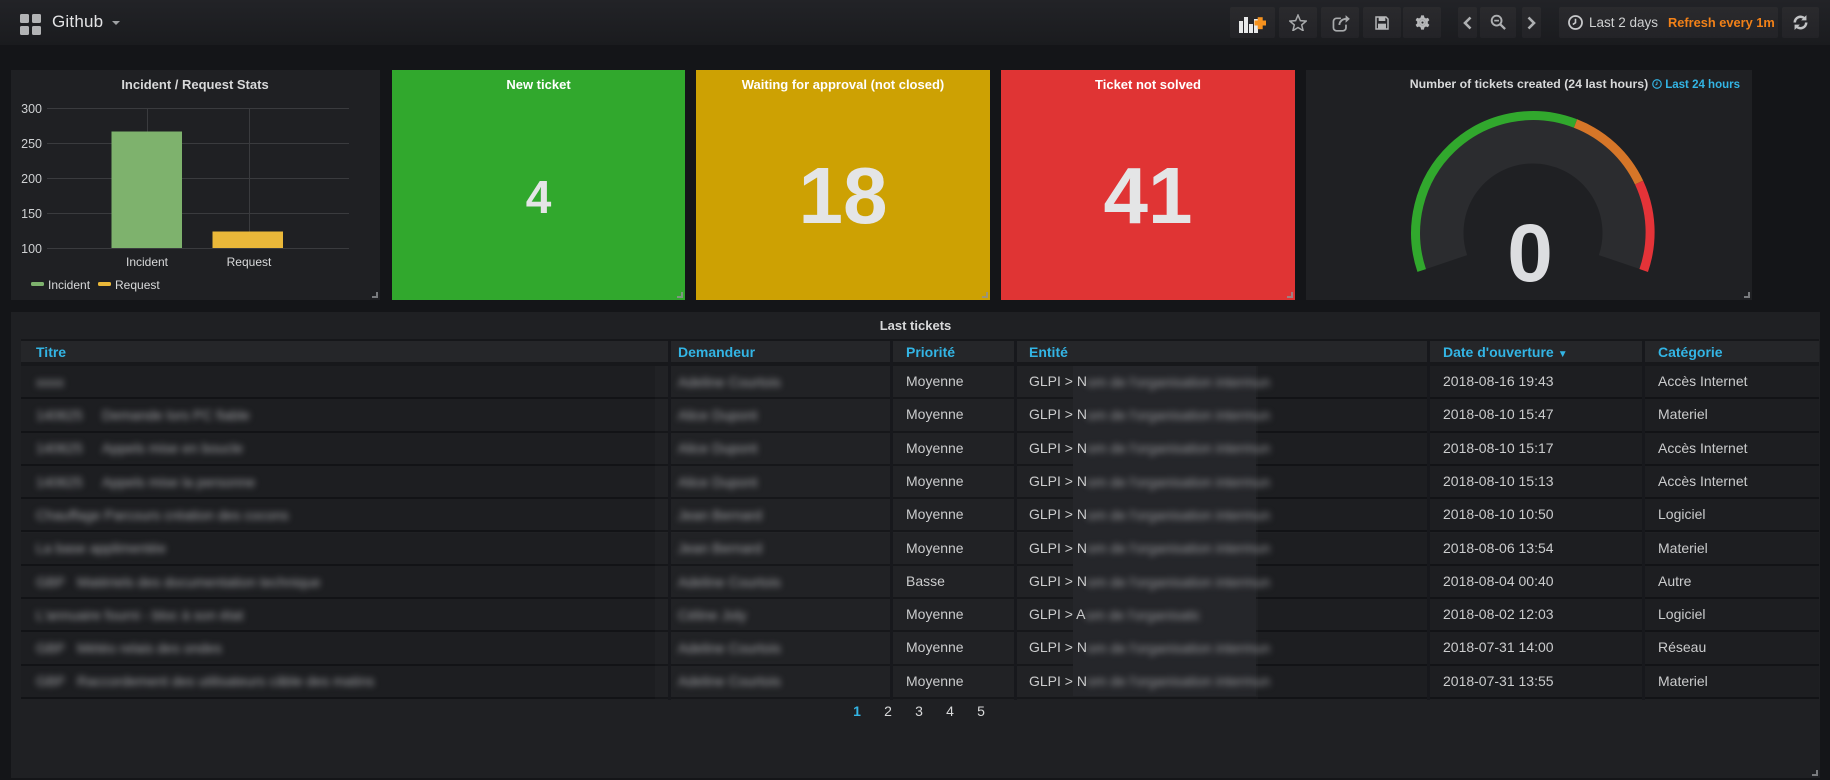 The image size is (1830, 780). Describe the element at coordinates (194, 84) in the screenshot. I see `svg-text: Incident / Request Stats` at that location.